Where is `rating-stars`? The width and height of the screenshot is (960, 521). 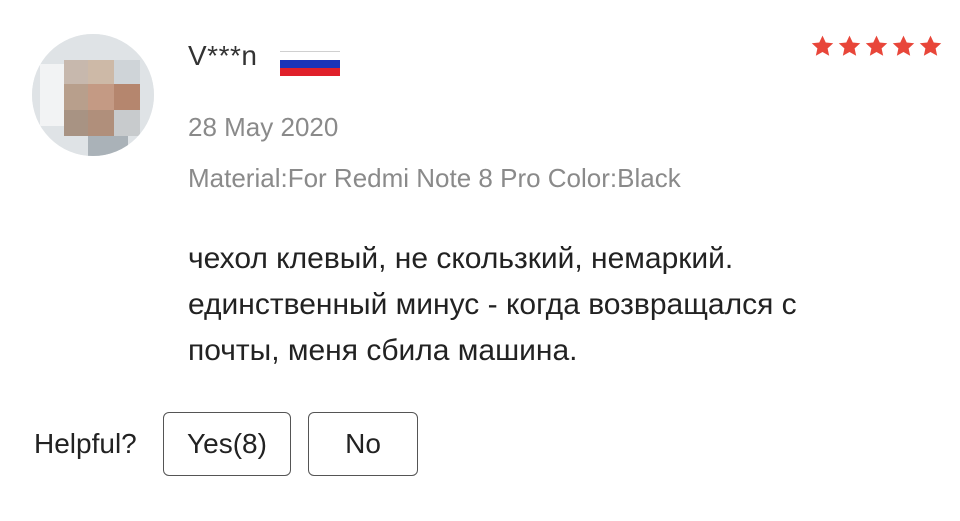
rating-stars is located at coordinates (876, 46).